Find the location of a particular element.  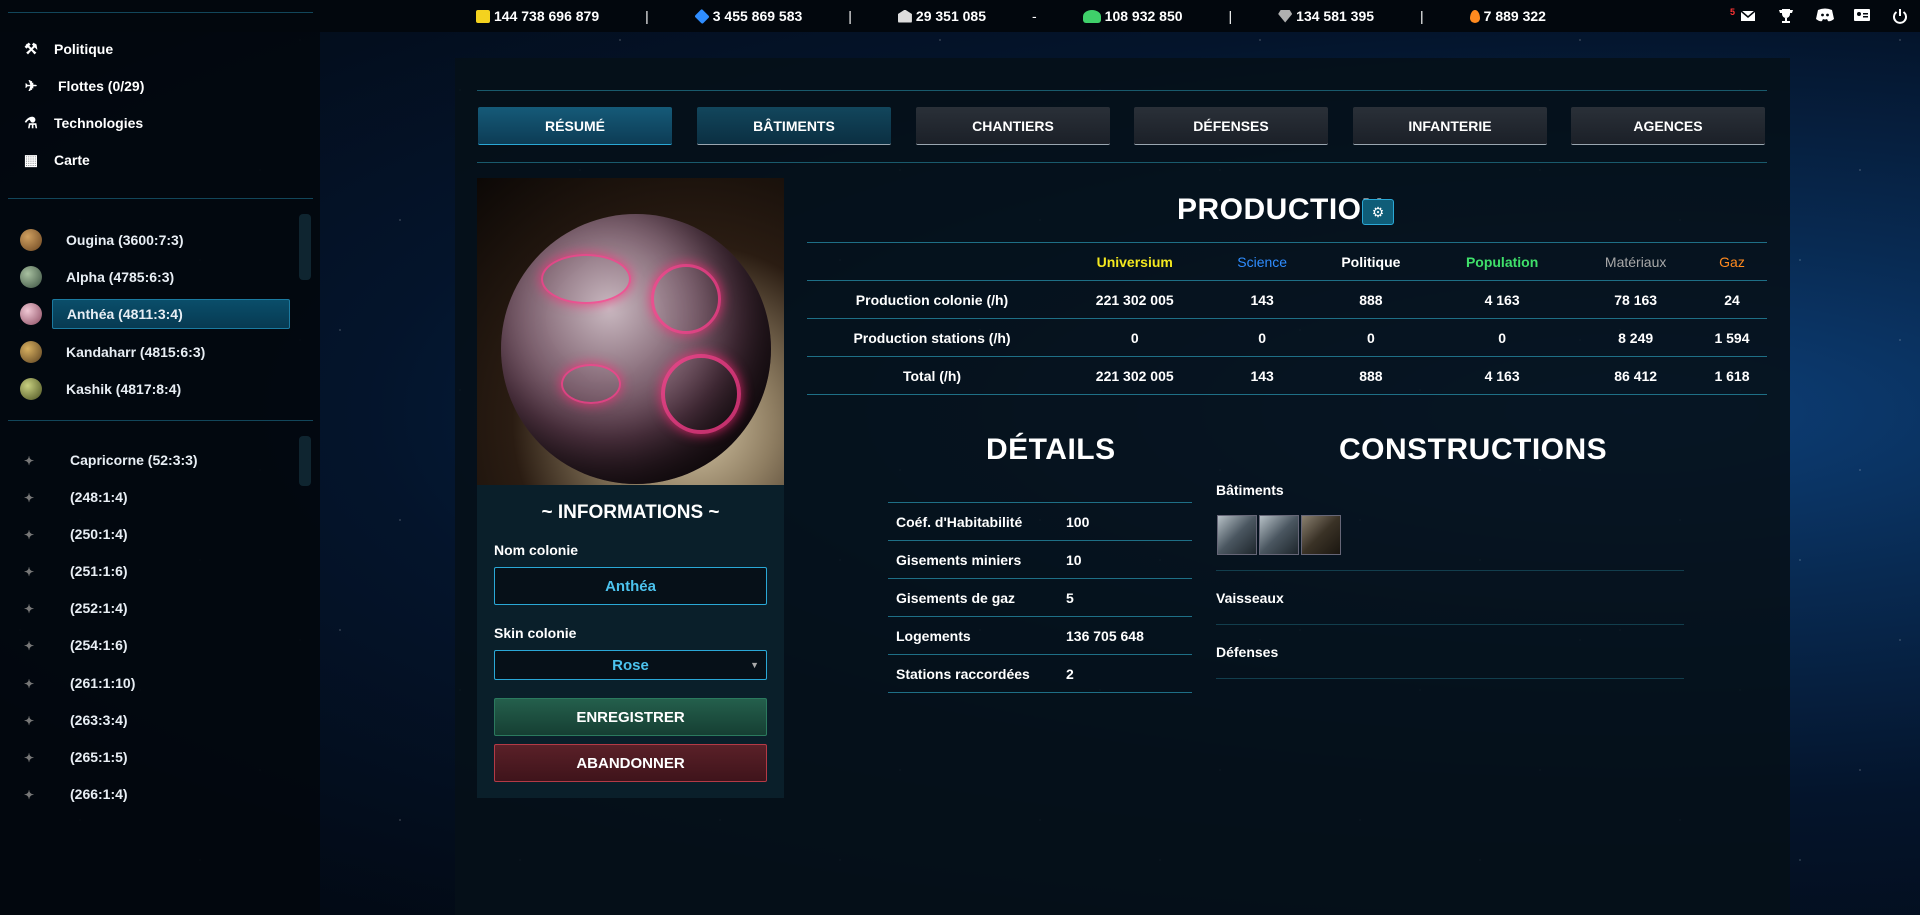

cell: 24 is located at coordinates (1732, 299).